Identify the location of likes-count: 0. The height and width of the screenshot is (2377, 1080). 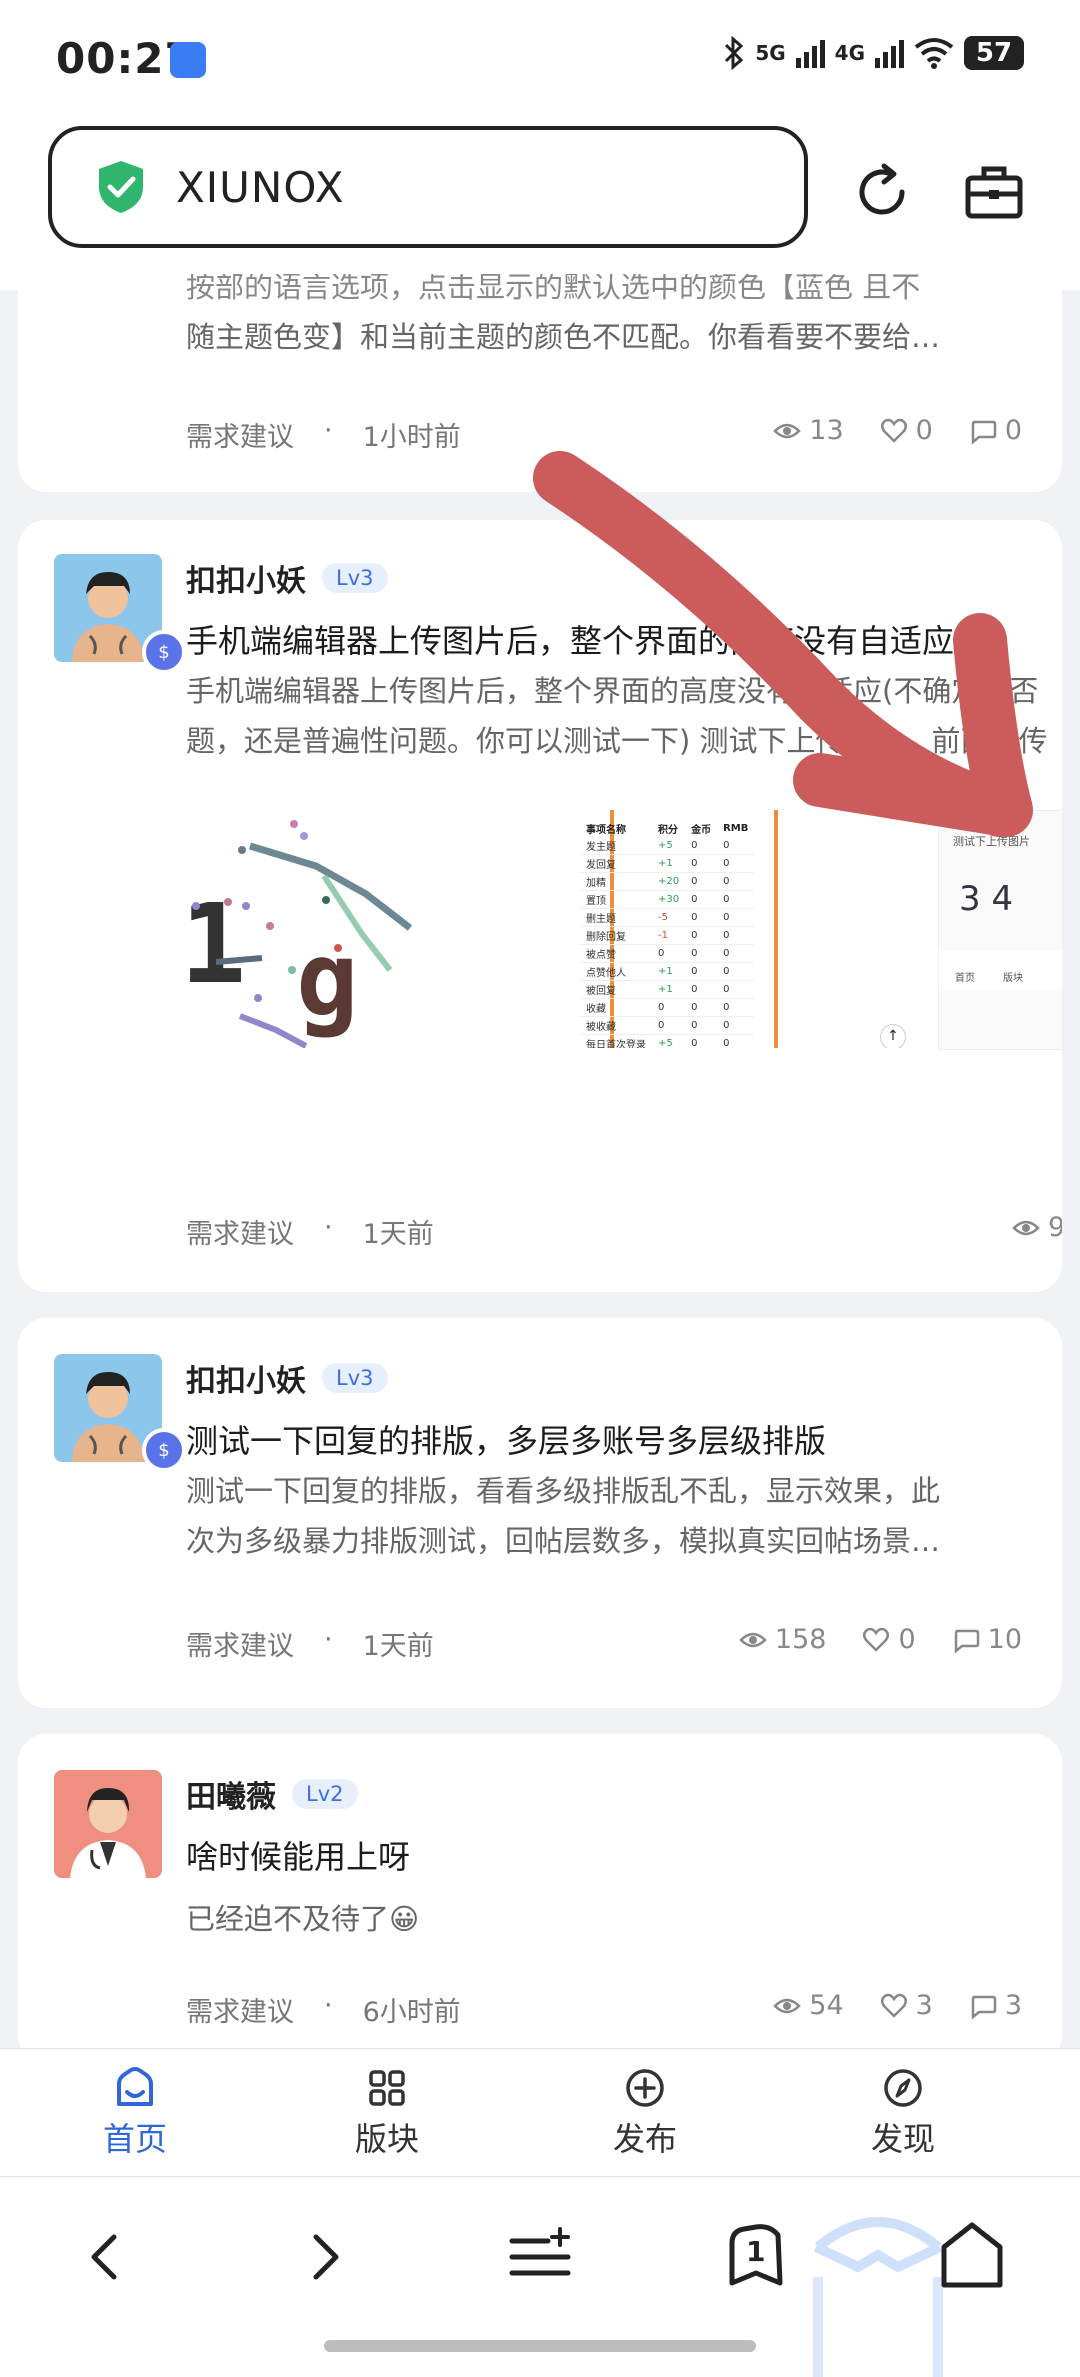
(907, 1639).